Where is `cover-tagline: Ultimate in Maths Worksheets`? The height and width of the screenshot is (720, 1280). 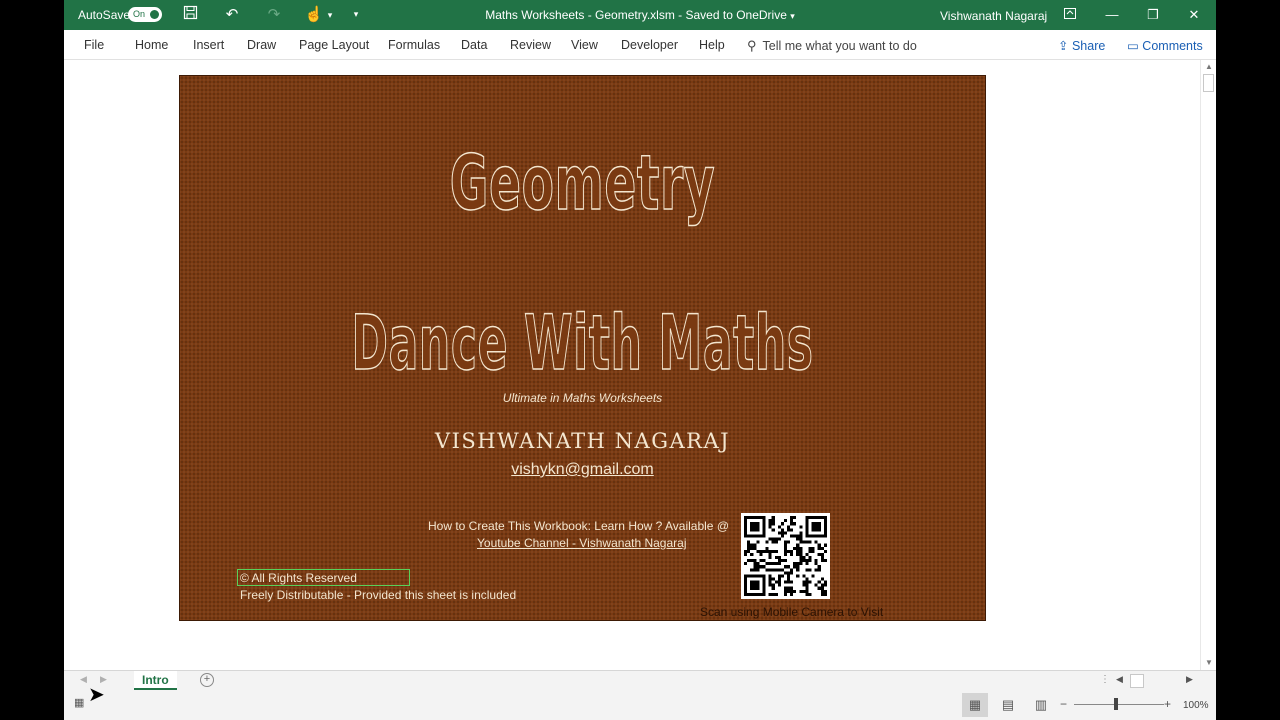
cover-tagline: Ultimate in Maths Worksheets is located at coordinates (582, 398).